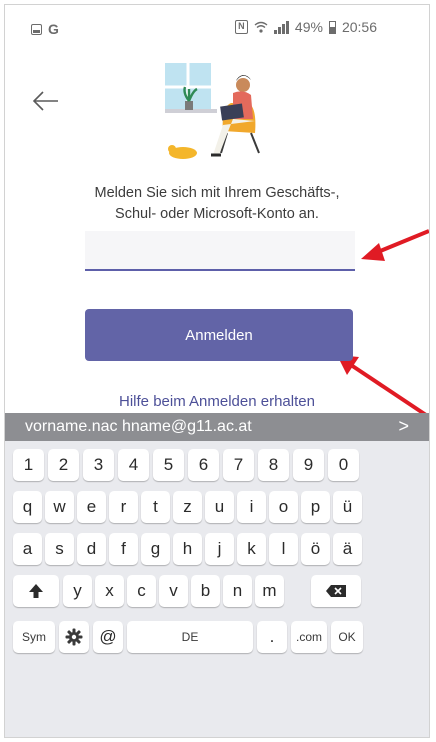  What do you see at coordinates (261, 27) in the screenshot?
I see `wifi-icon` at bounding box center [261, 27].